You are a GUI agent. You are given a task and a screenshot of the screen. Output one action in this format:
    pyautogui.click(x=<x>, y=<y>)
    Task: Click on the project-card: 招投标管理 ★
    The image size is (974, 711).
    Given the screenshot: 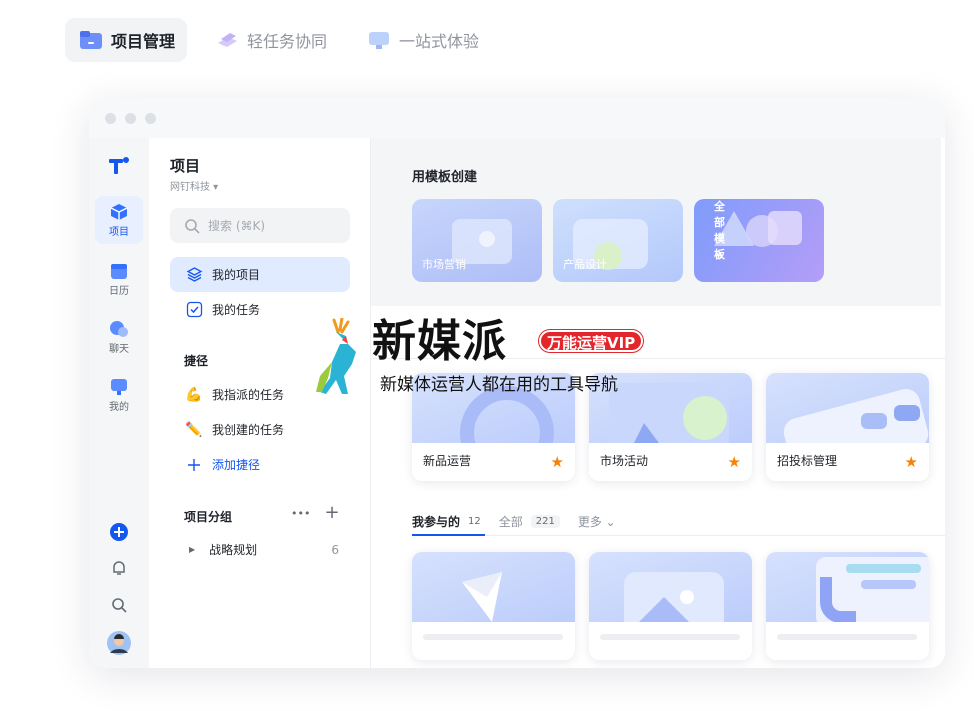 What is the action you would take?
    pyautogui.click(x=847, y=427)
    